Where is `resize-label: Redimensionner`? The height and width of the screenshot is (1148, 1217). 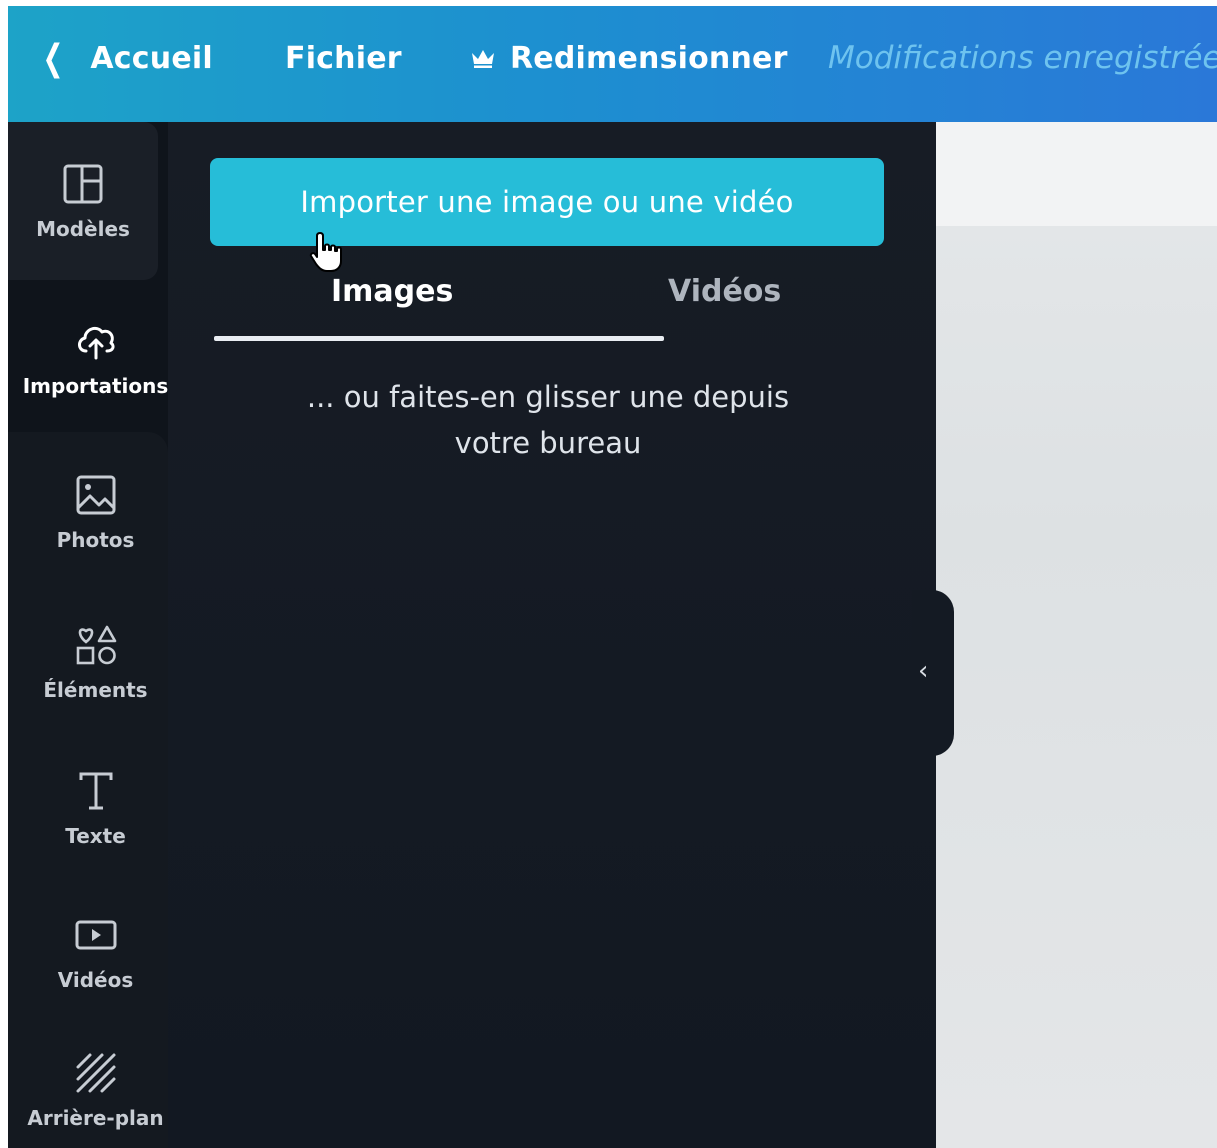
resize-label: Redimensionner is located at coordinates (649, 58).